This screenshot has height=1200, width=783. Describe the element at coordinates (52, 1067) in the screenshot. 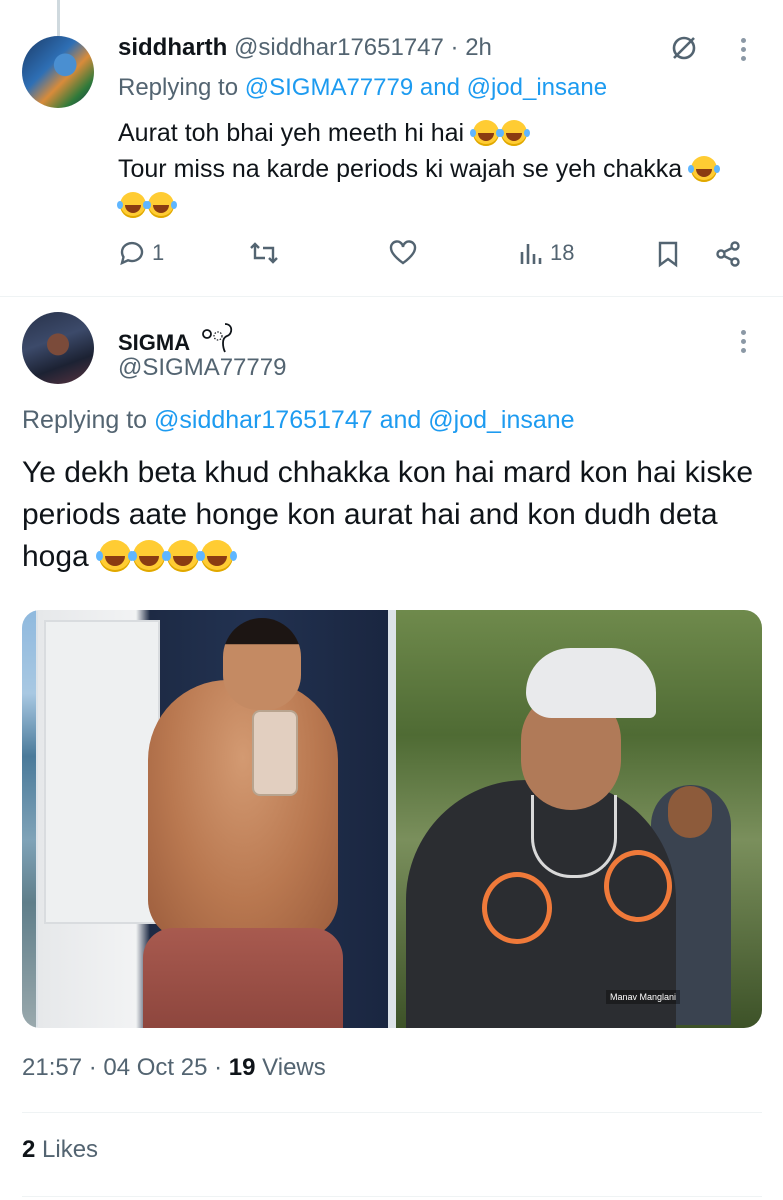

I see `tweet-time: 21:57` at that location.